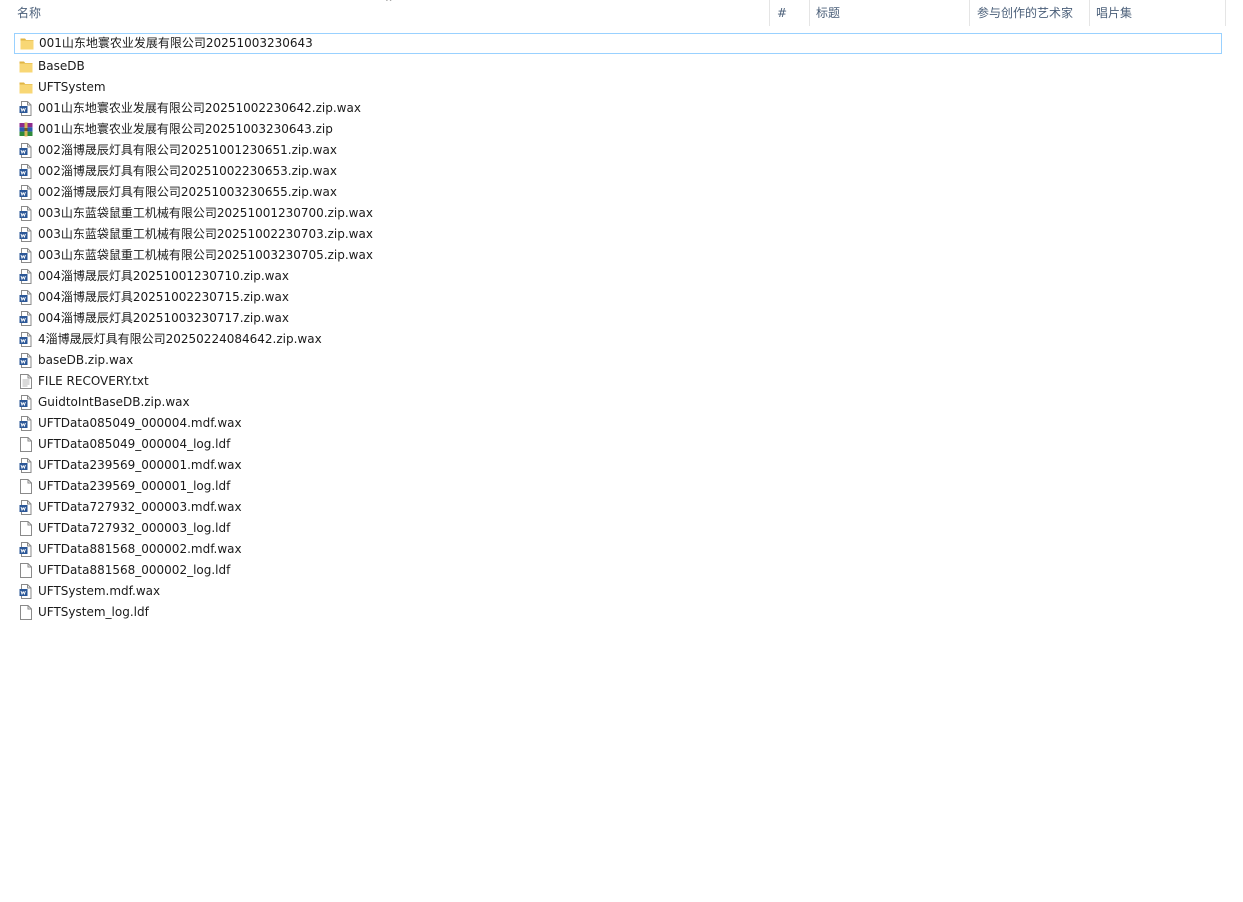  I want to click on file-name: GuidtoIntBaseDB.zip.wax, so click(114, 402).